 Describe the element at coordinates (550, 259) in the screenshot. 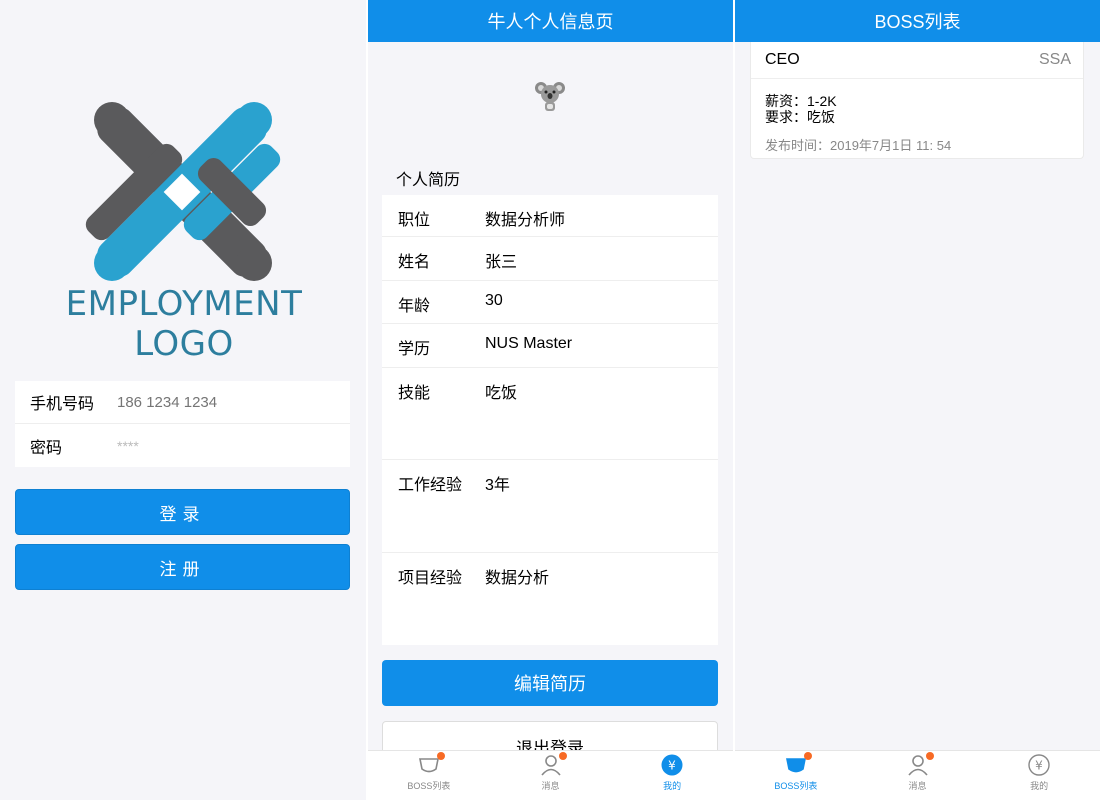

I see `resume-row: 姓名 张三` at that location.